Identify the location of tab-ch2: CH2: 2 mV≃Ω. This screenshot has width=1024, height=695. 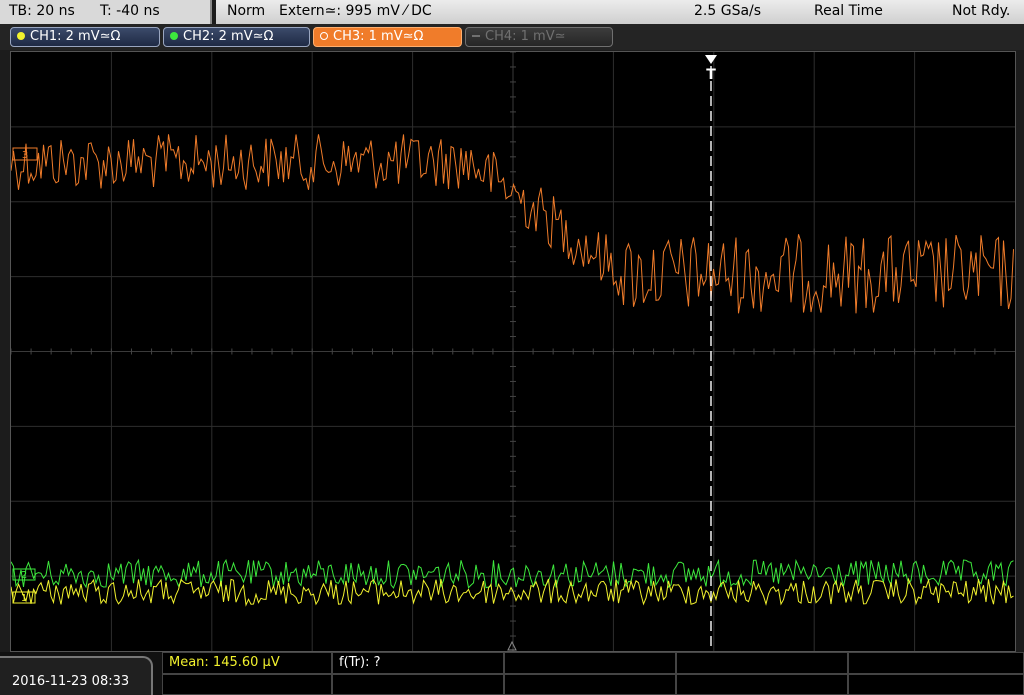
(236, 37).